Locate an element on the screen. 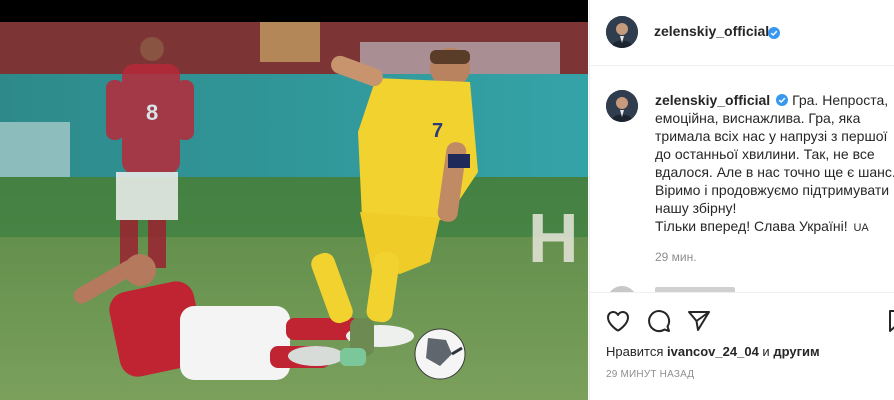 Image resolution: width=894 pixels, height=400 pixels. svg-text: H is located at coordinates (553, 238).